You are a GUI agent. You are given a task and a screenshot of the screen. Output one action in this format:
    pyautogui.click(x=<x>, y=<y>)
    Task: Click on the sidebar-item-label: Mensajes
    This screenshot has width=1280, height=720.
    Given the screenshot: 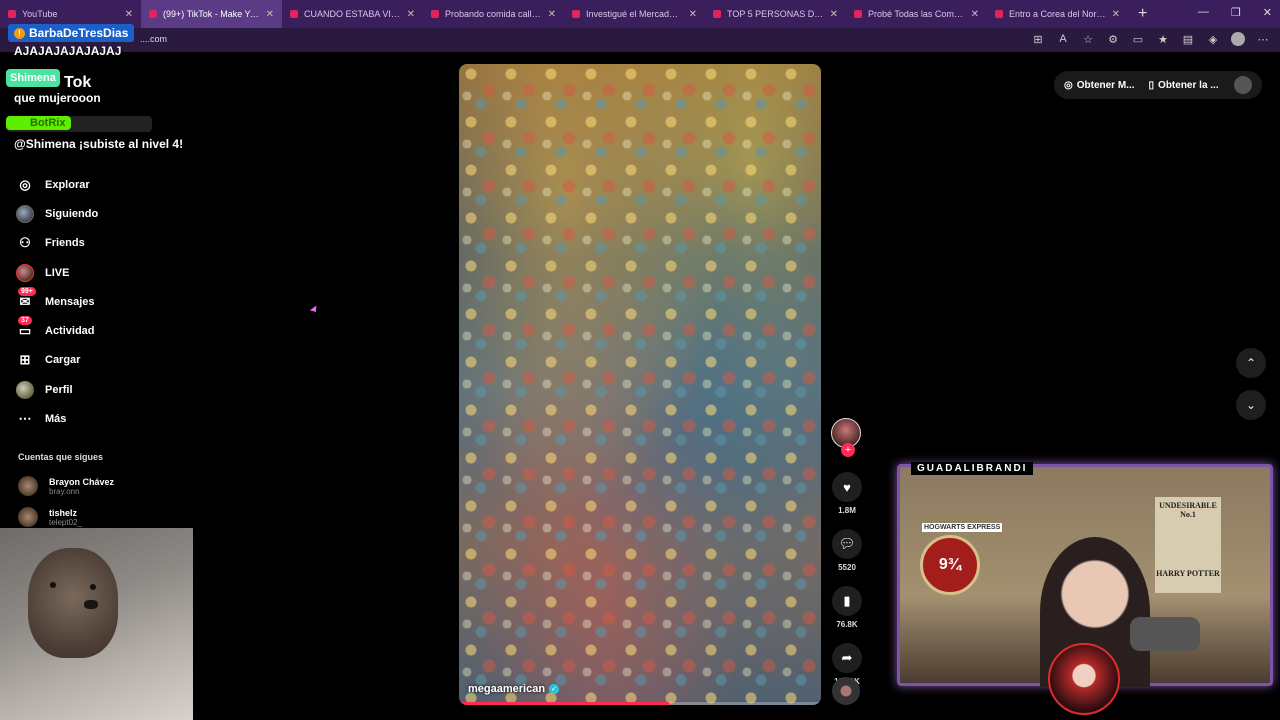 What is the action you would take?
    pyautogui.click(x=70, y=301)
    